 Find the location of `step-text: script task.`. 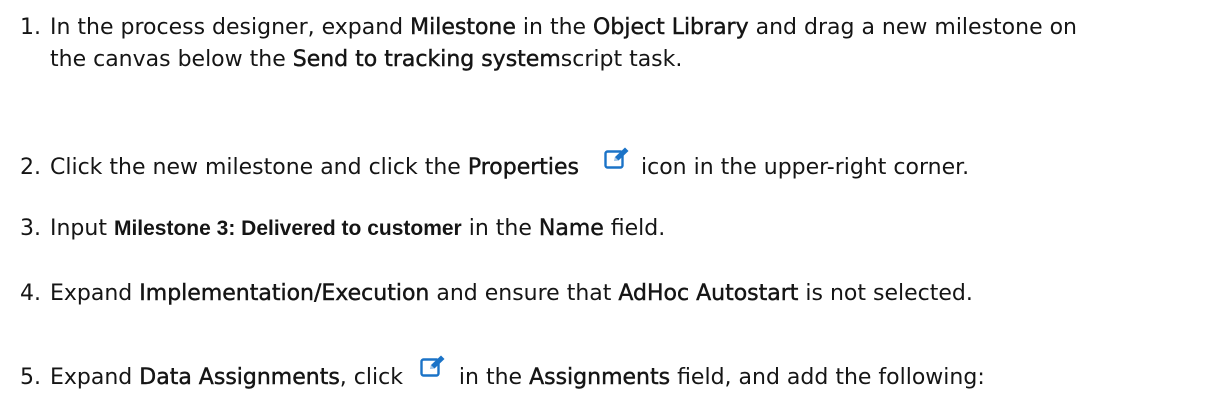

step-text: script task. is located at coordinates (621, 59).